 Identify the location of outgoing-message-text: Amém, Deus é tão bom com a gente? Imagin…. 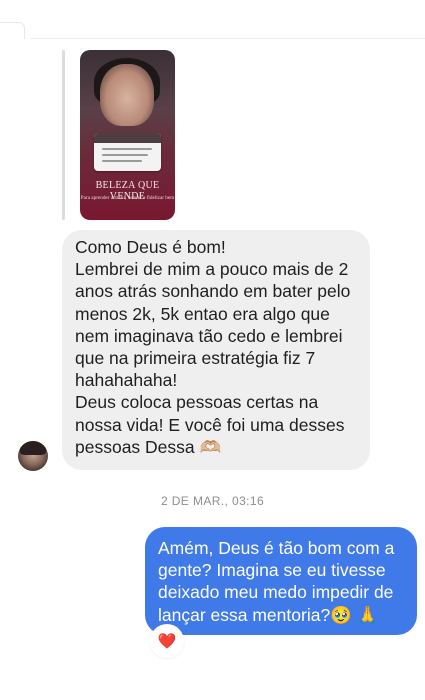
(276, 581).